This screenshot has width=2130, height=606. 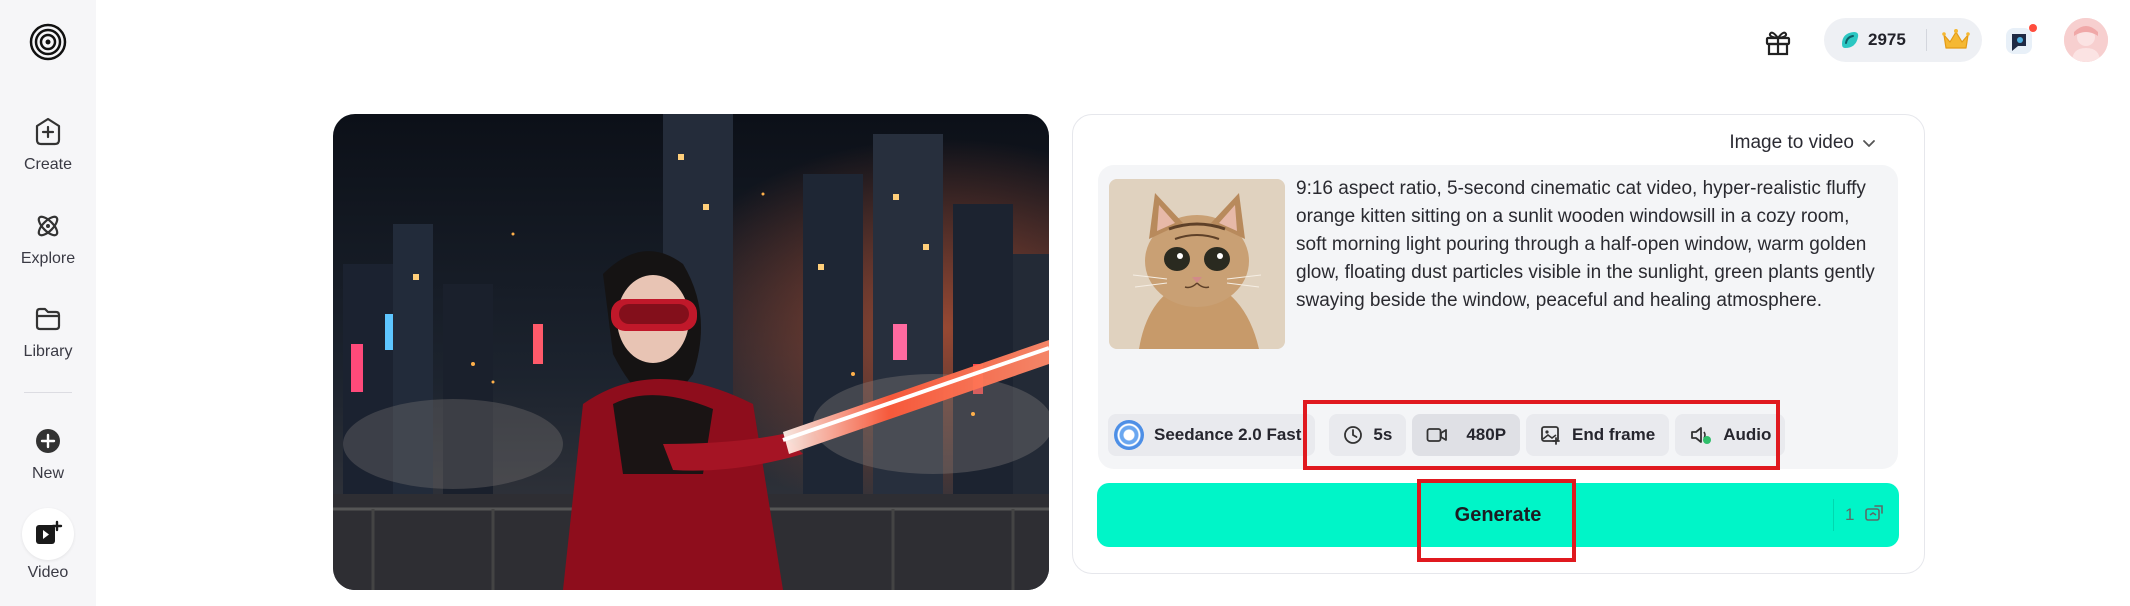 I want to click on generate-separator, so click(x=1833, y=515).